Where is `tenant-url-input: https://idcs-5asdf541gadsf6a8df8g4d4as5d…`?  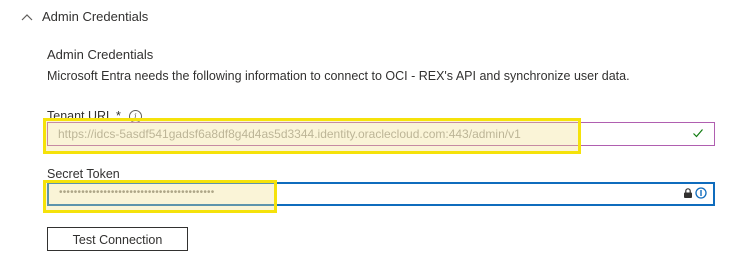
tenant-url-input: https://idcs-5asdf541gadsf6a8df8g4d4as5d… is located at coordinates (381, 134).